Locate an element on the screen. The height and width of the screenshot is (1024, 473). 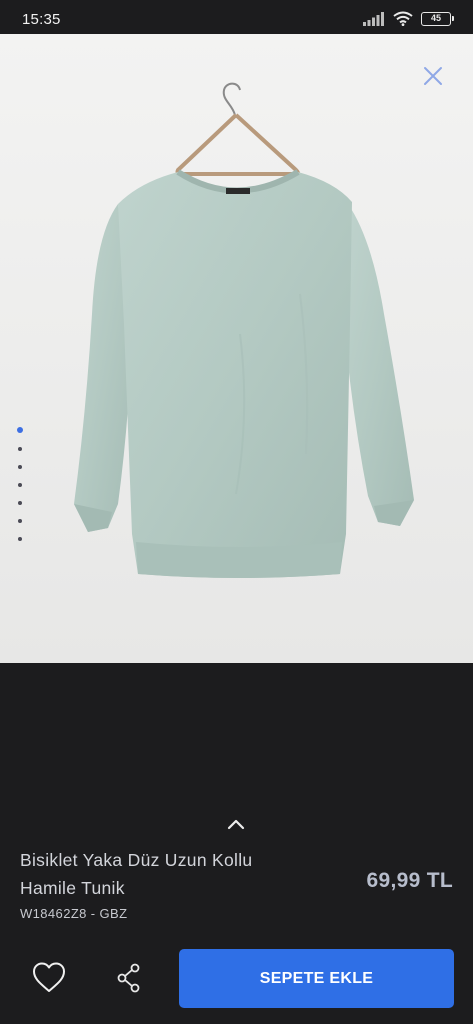
close-icon is located at coordinates (433, 76).